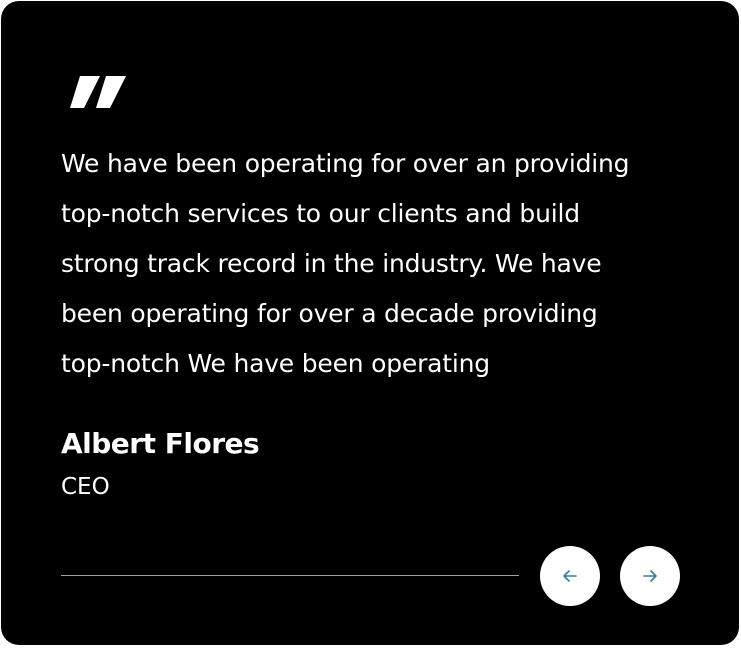 The width and height of the screenshot is (741, 662). What do you see at coordinates (160, 443) in the screenshot?
I see `author-name: Albert Flores` at bounding box center [160, 443].